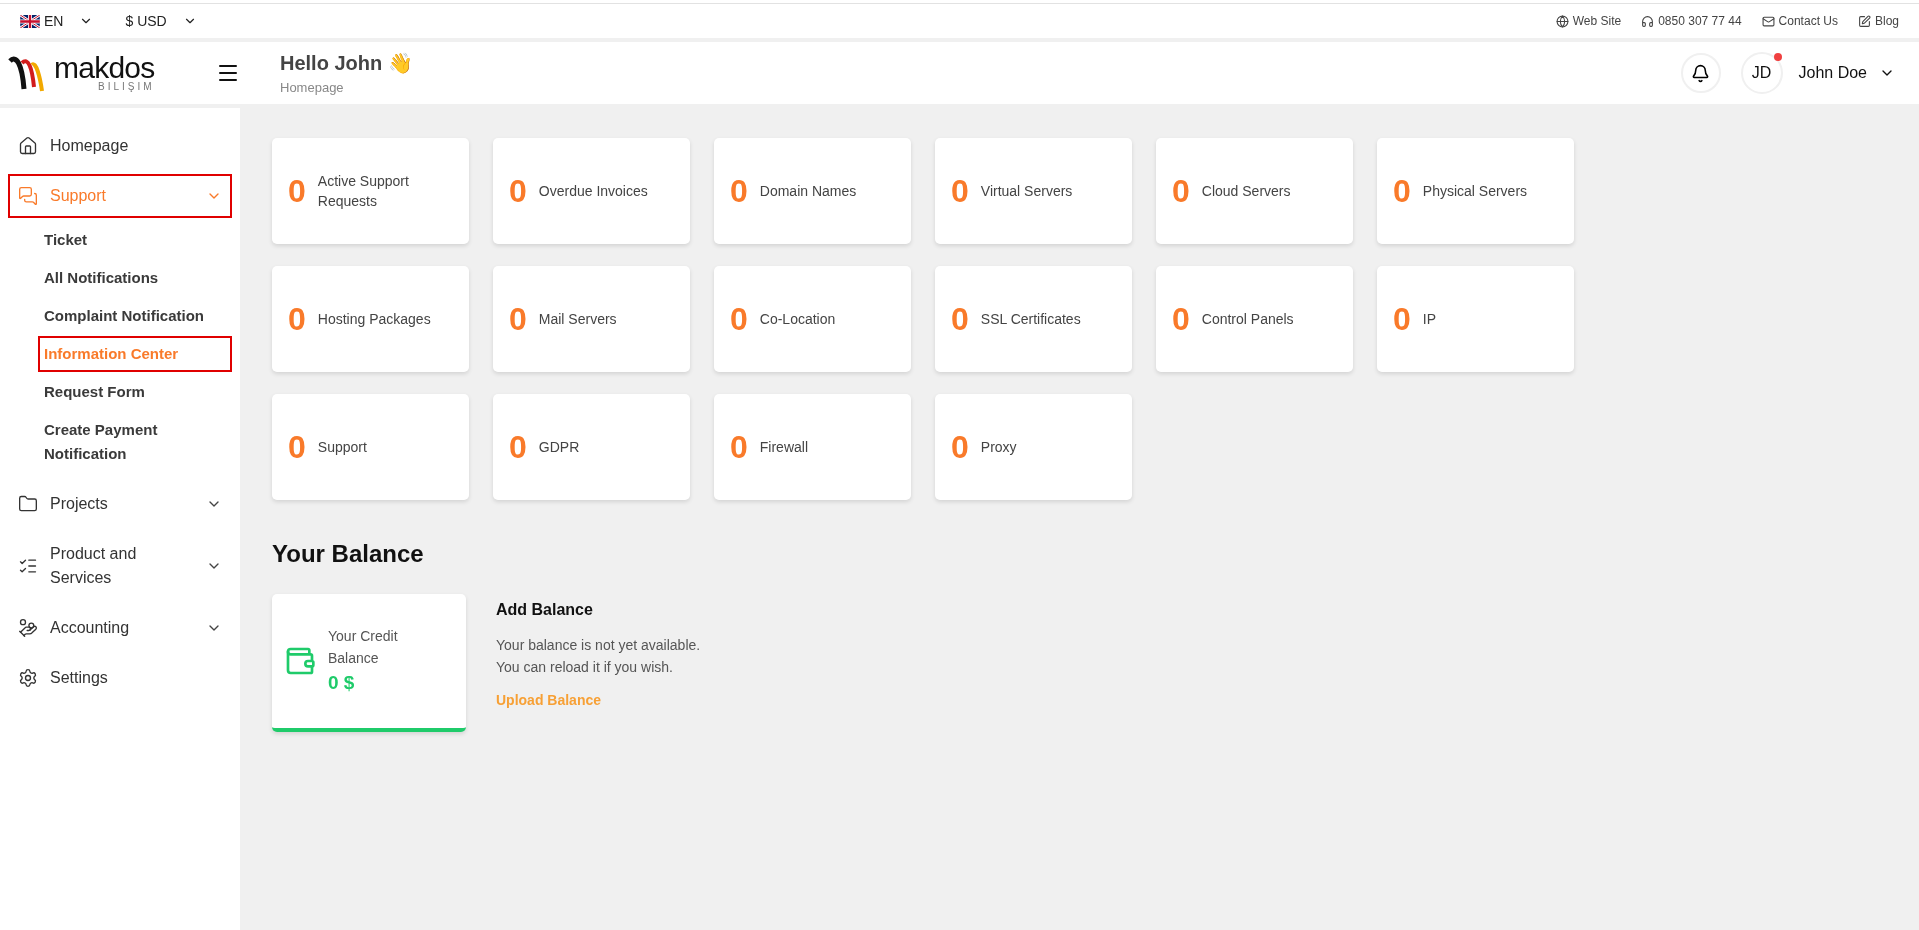 Image resolution: width=1919 pixels, height=930 pixels. I want to click on submenu-item: Complaint Notification, so click(135, 316).